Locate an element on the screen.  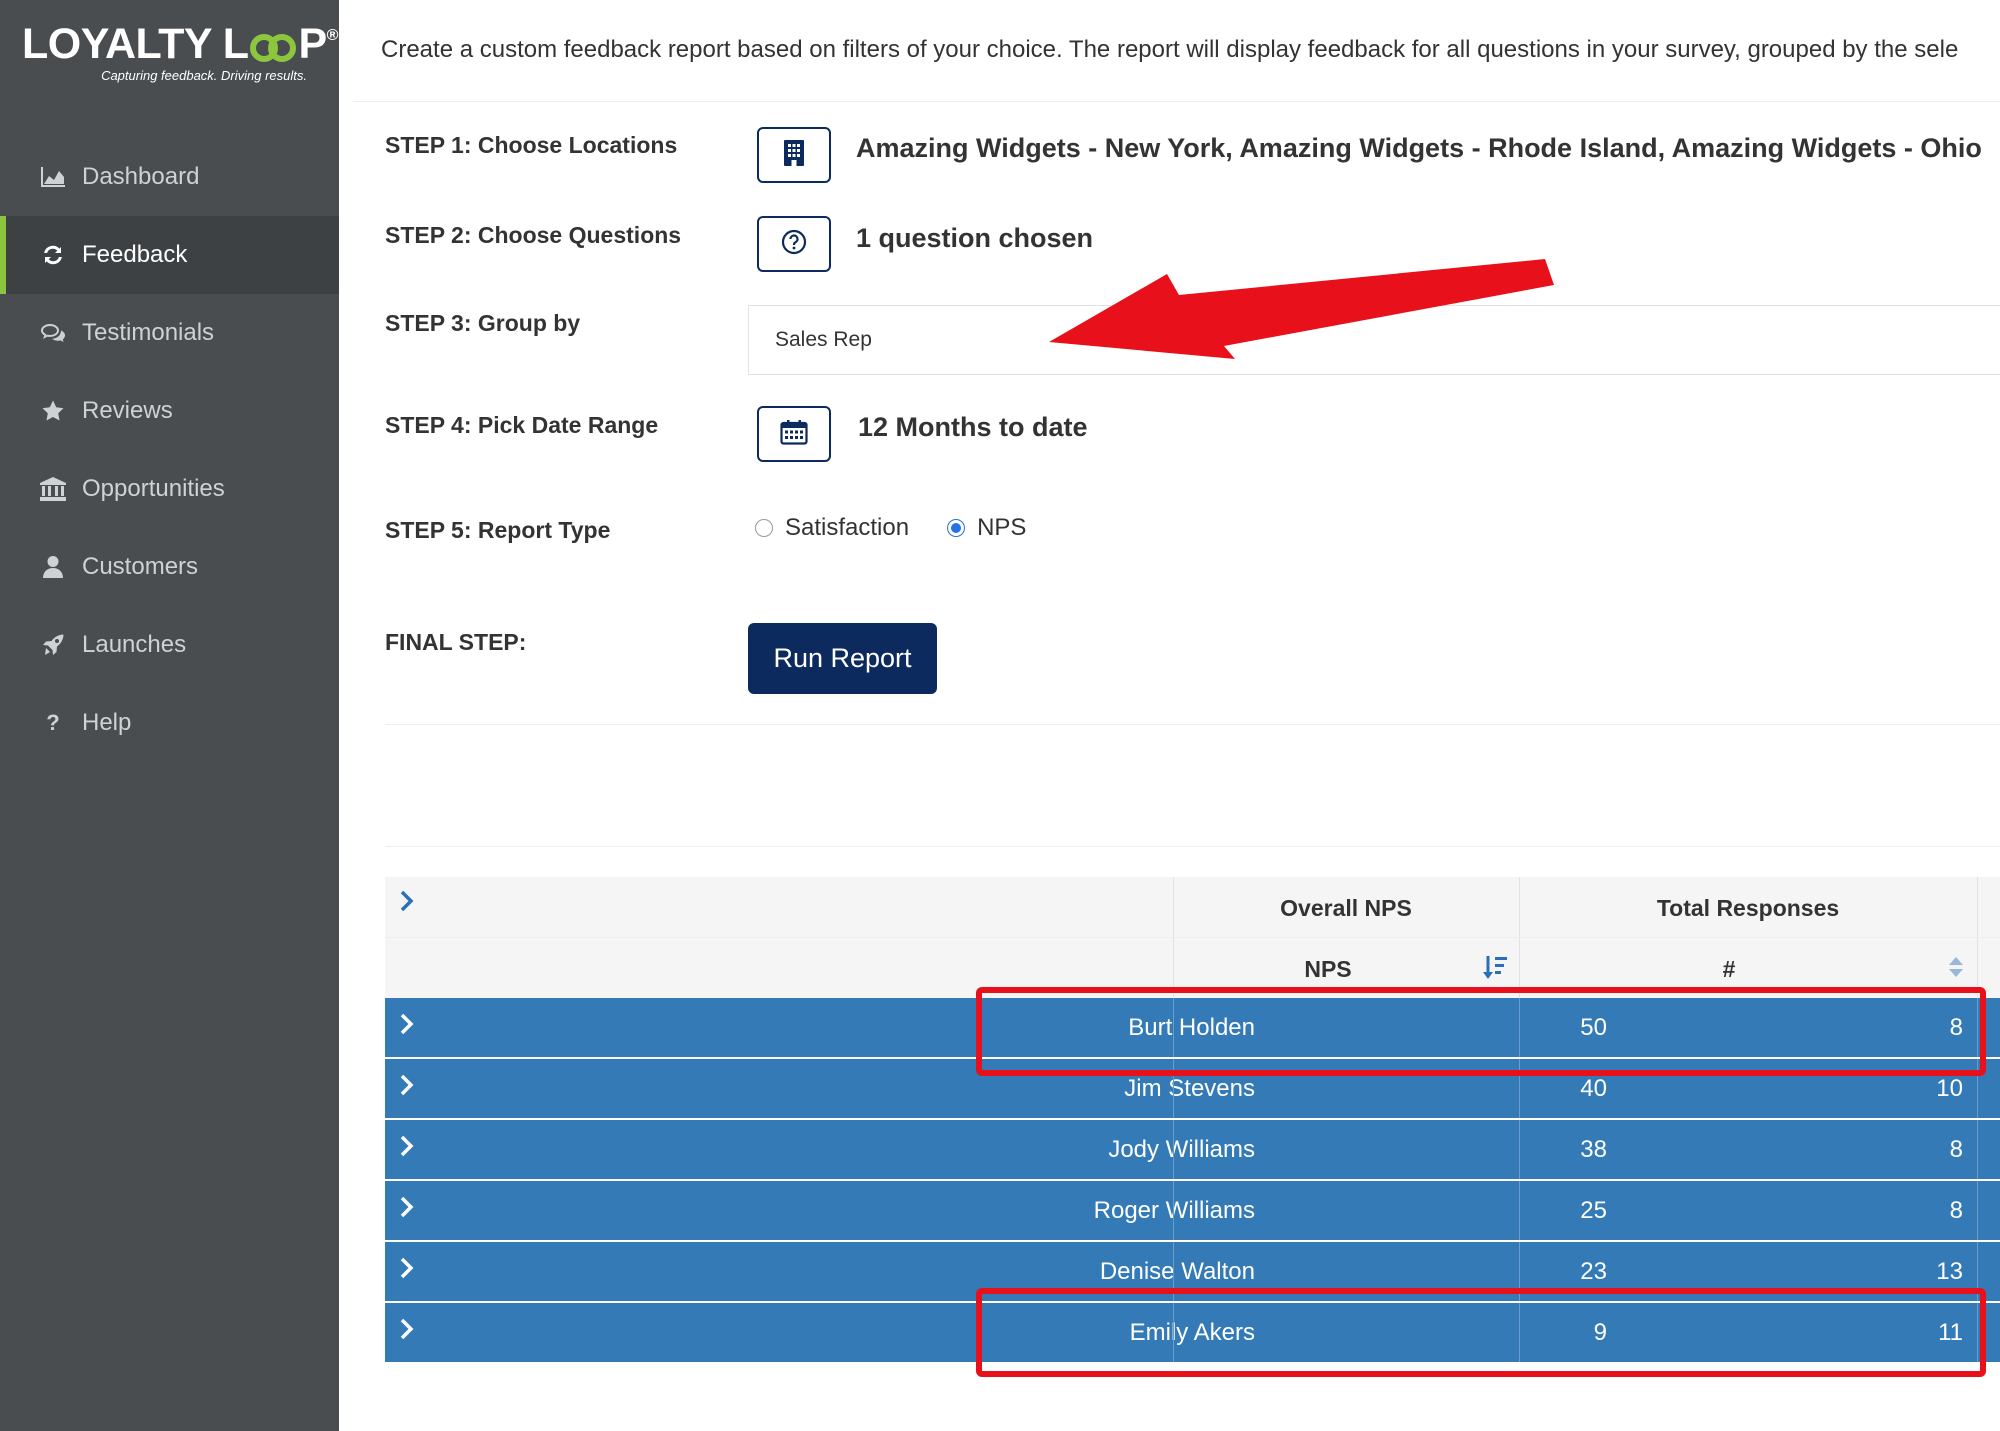
date-range-value: 12 Months to date is located at coordinates (973, 427).